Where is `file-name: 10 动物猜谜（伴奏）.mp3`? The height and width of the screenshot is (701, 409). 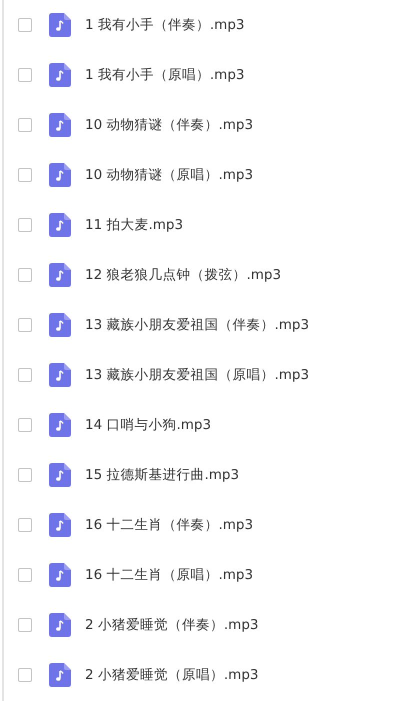
file-name: 10 动物猜谜（伴奏）.mp3 is located at coordinates (169, 125).